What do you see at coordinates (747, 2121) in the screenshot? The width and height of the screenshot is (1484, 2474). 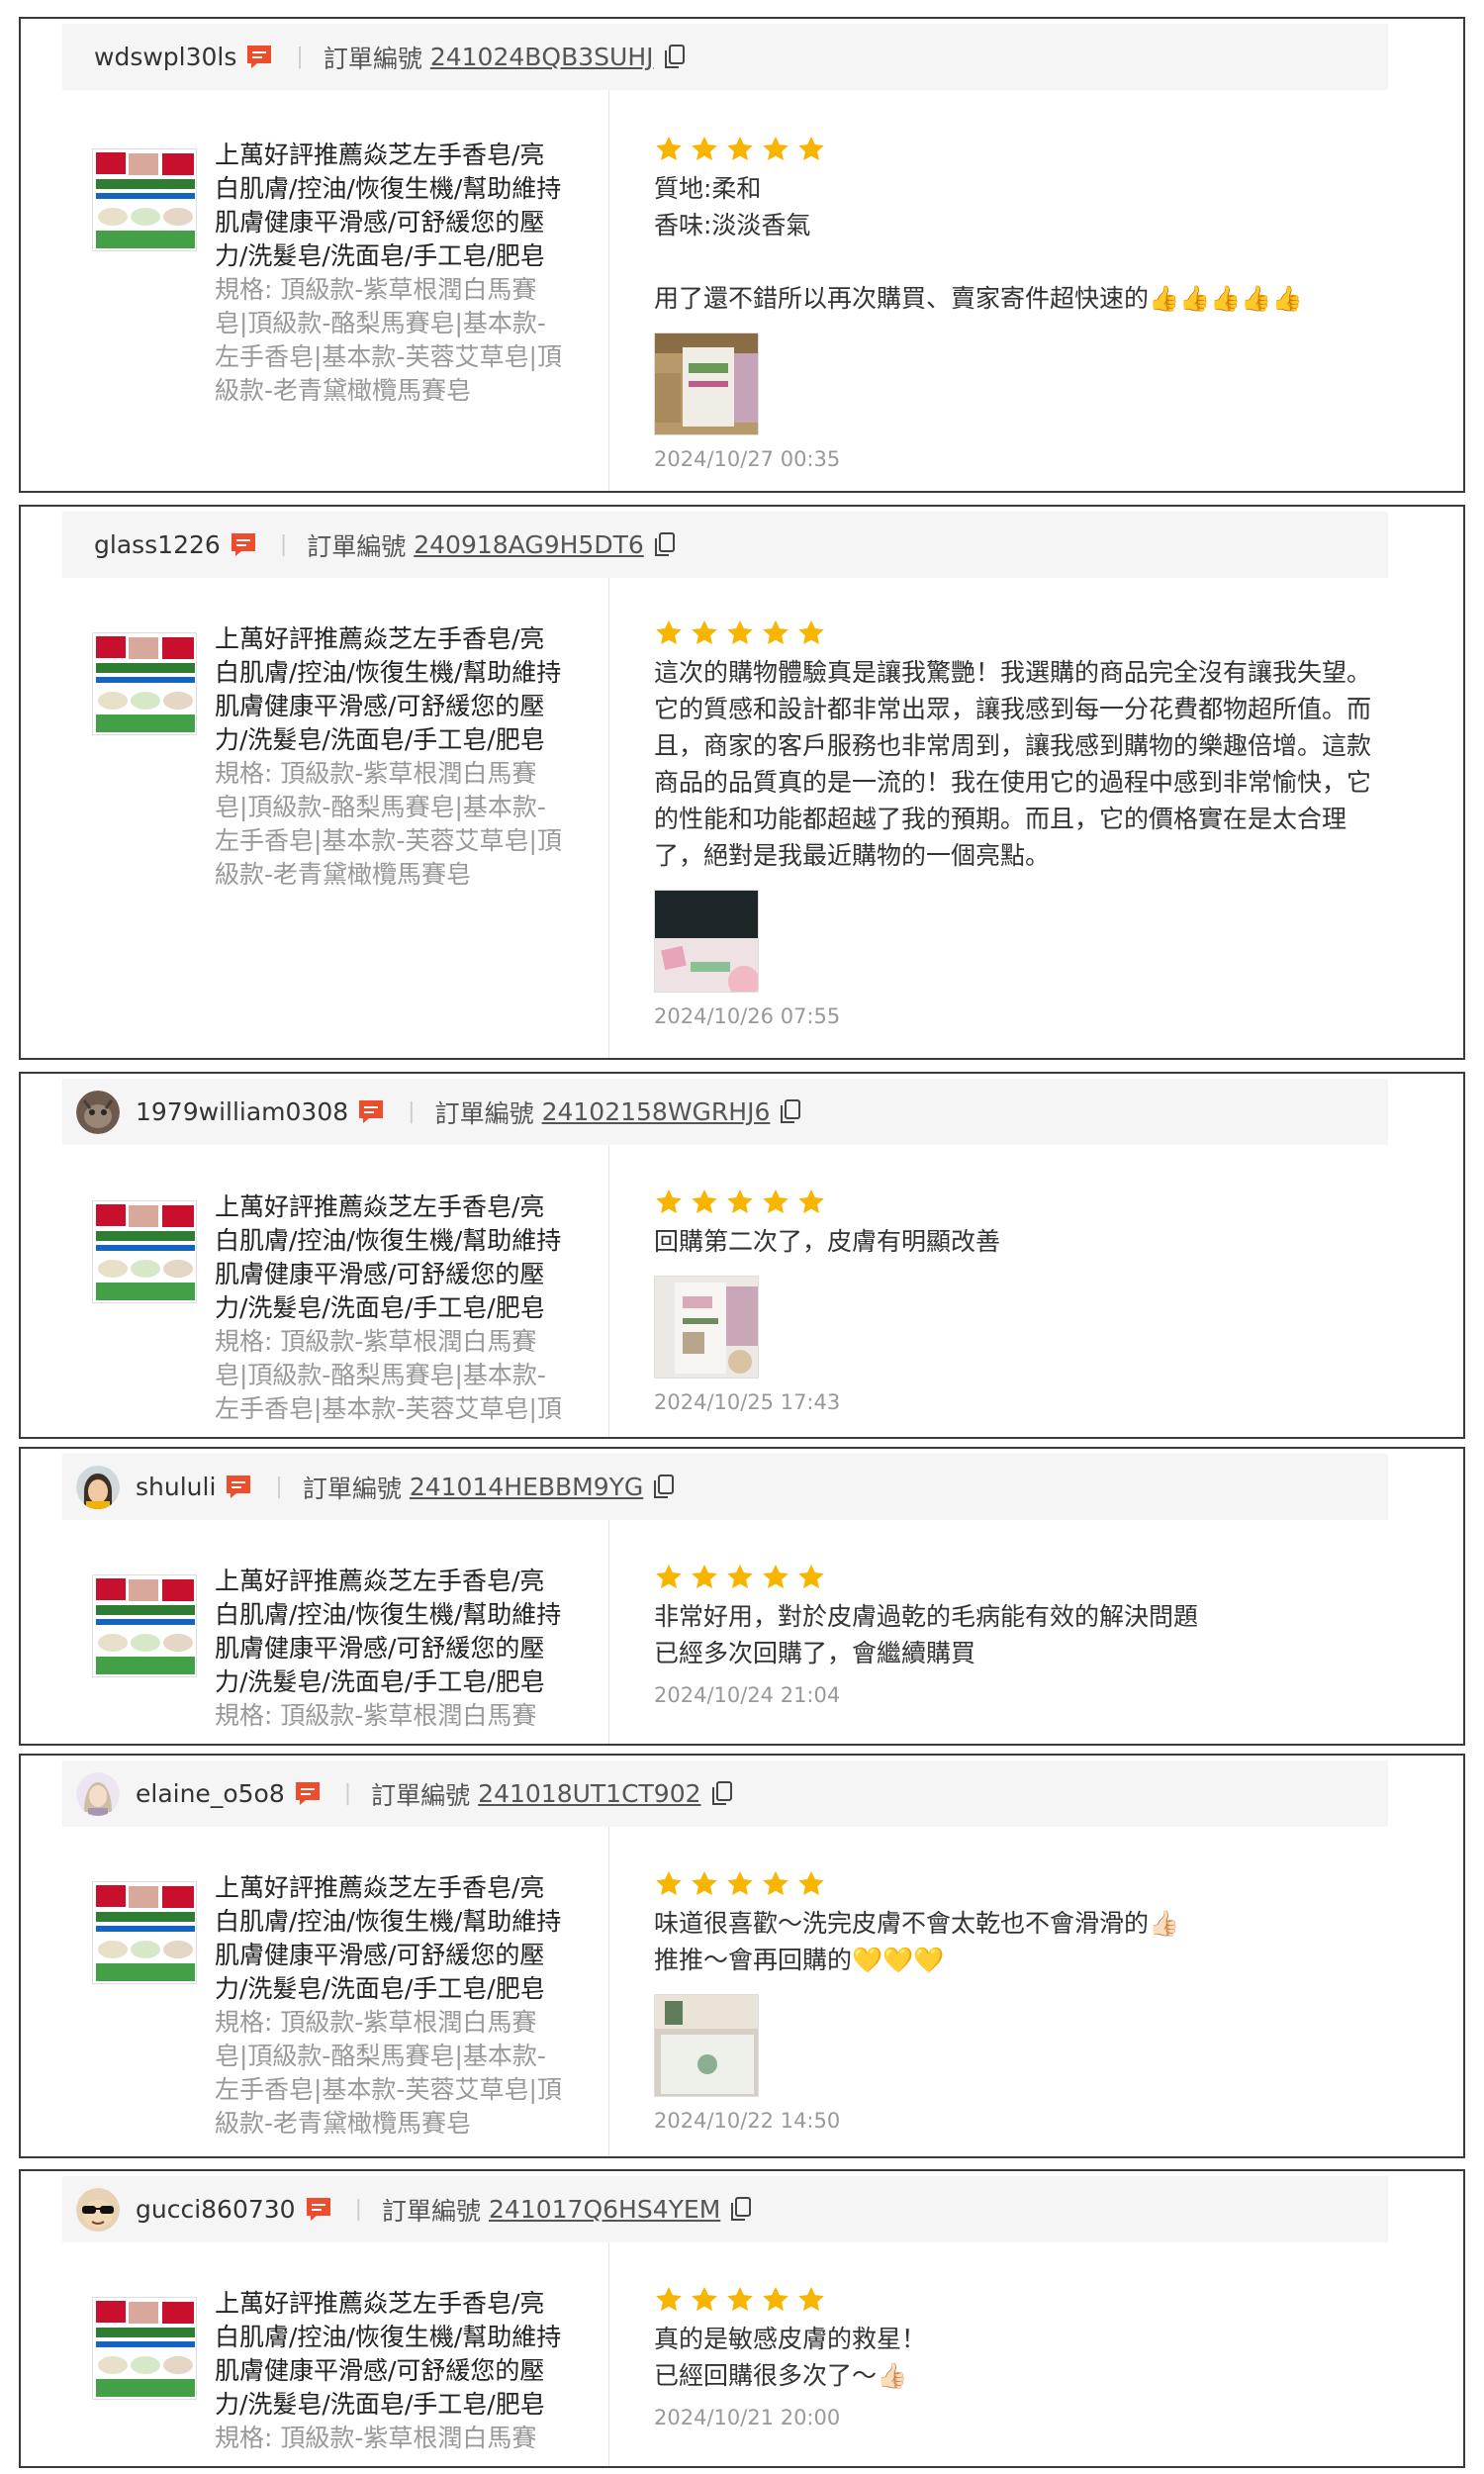 I see `review-date: 2024/10/22 14:50` at bounding box center [747, 2121].